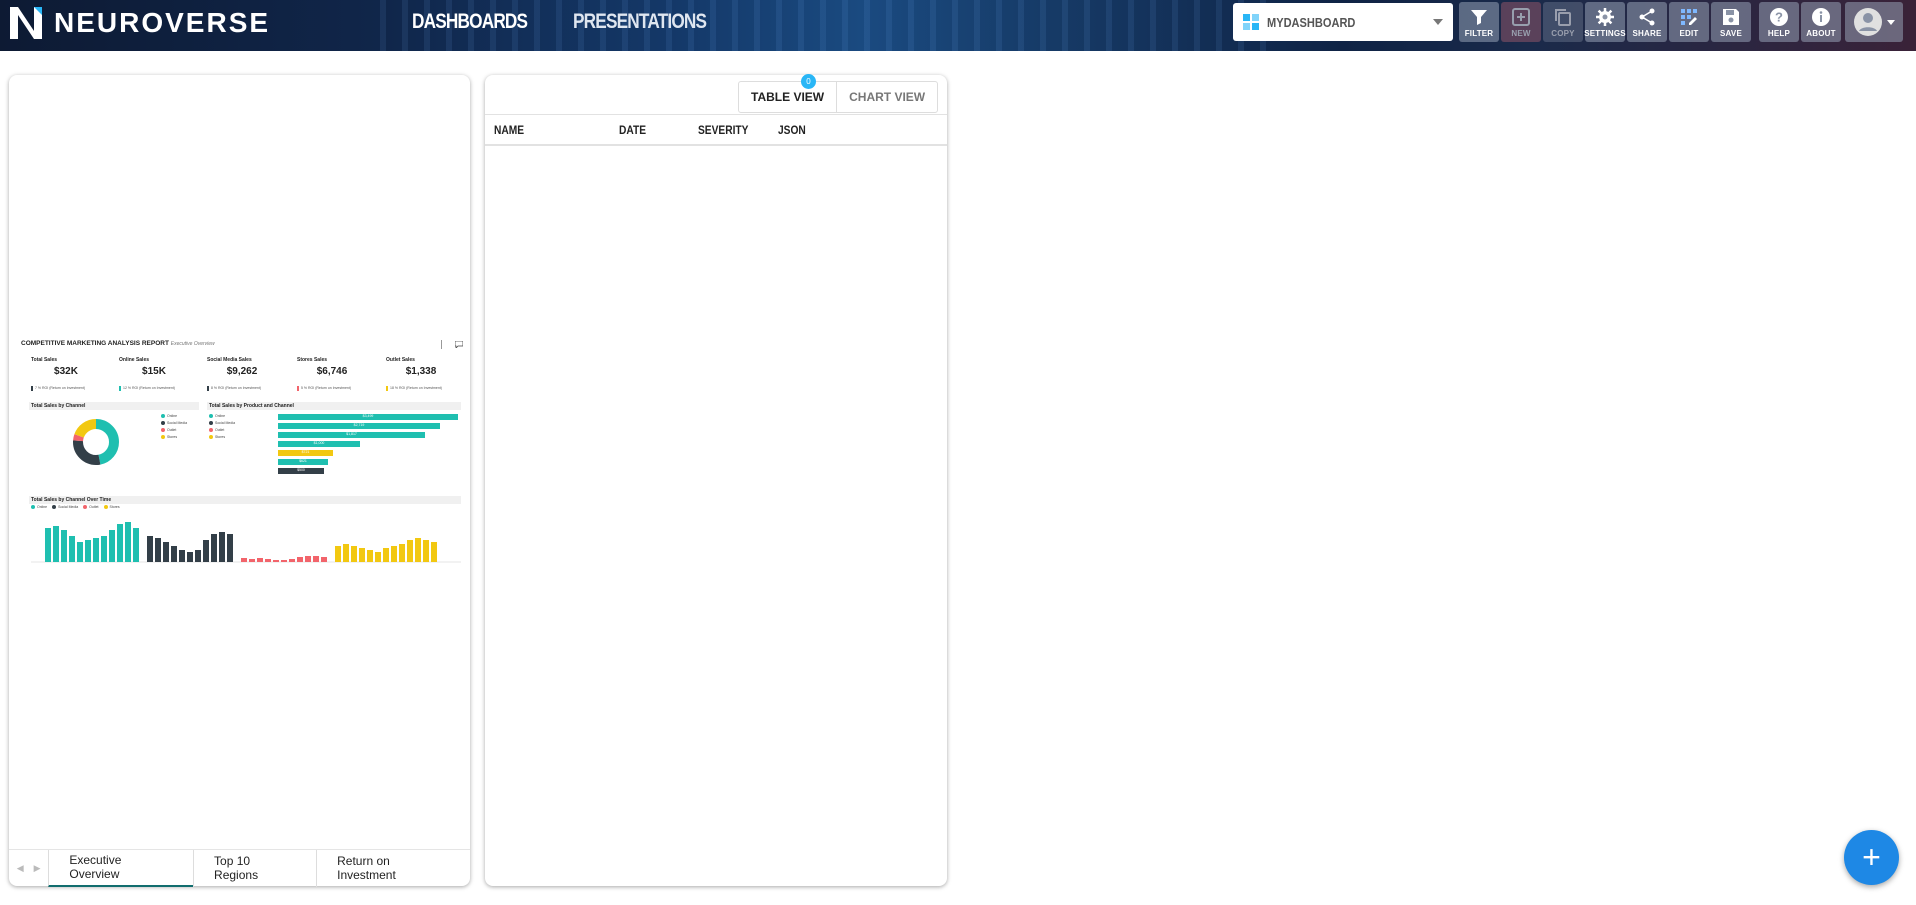 This screenshot has height=905, width=1916. Describe the element at coordinates (1868, 22) in the screenshot. I see `account-circle-icon` at that location.